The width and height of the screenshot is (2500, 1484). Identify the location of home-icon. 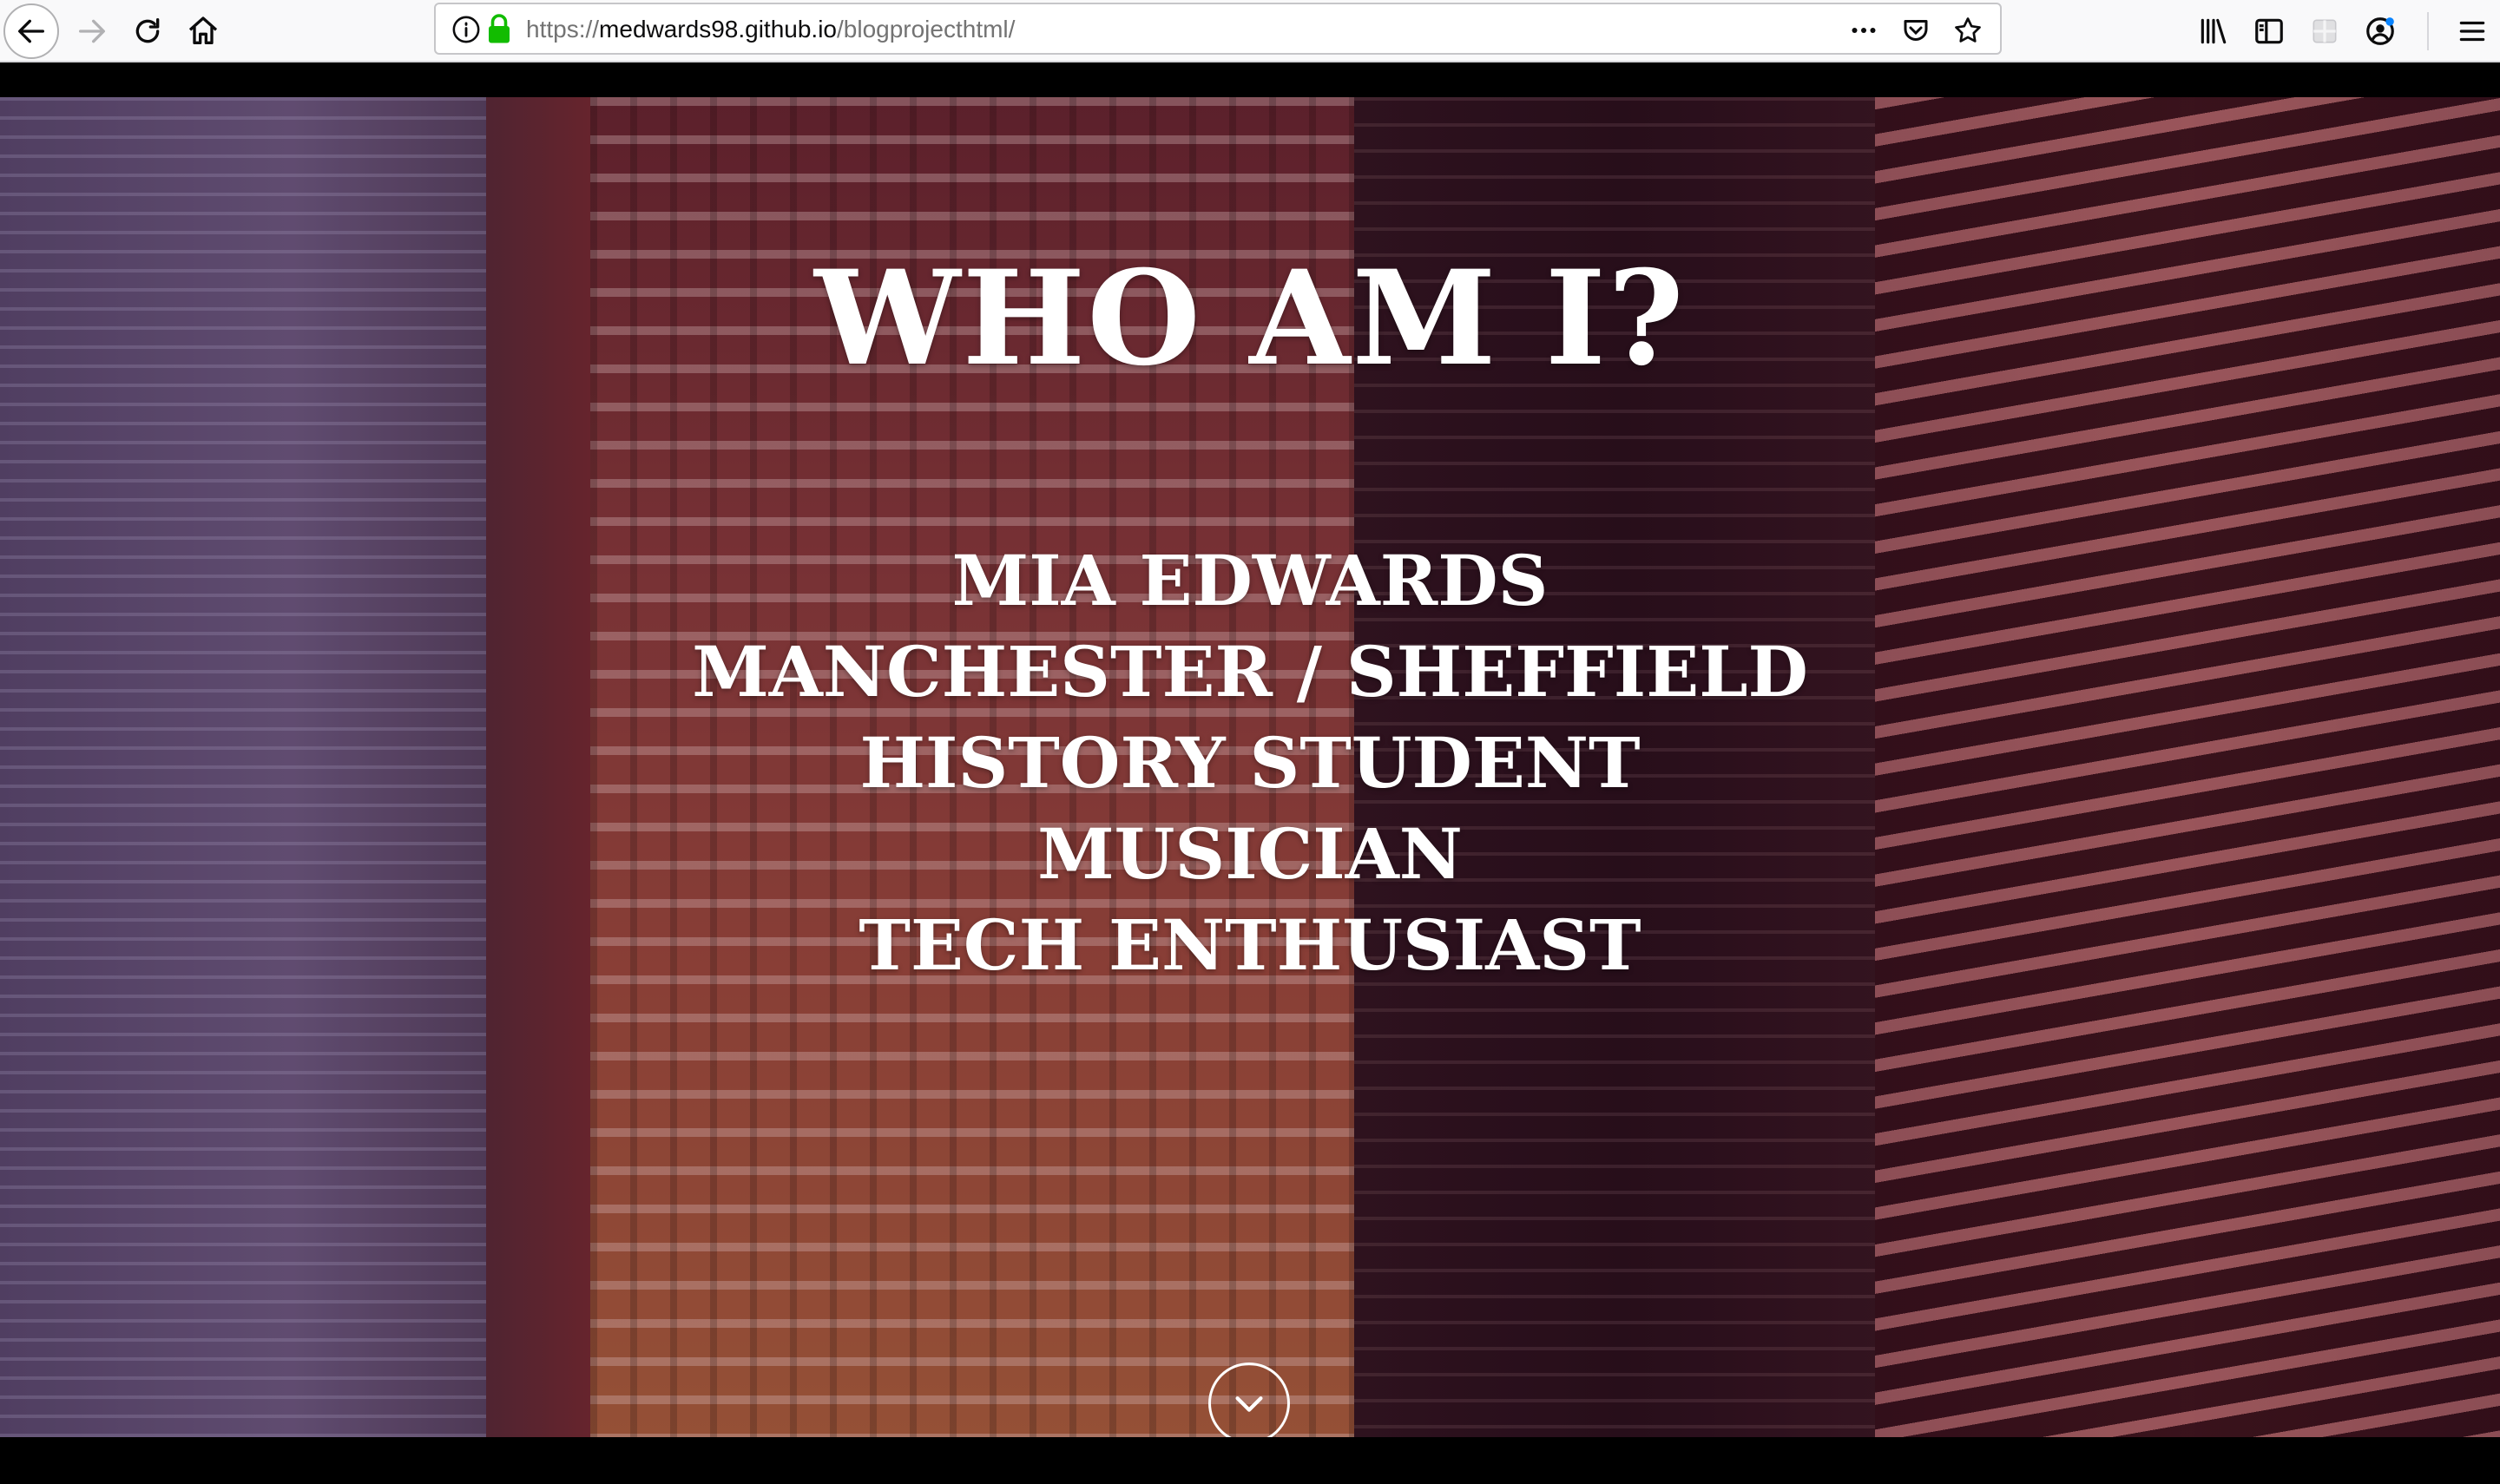
(203, 30).